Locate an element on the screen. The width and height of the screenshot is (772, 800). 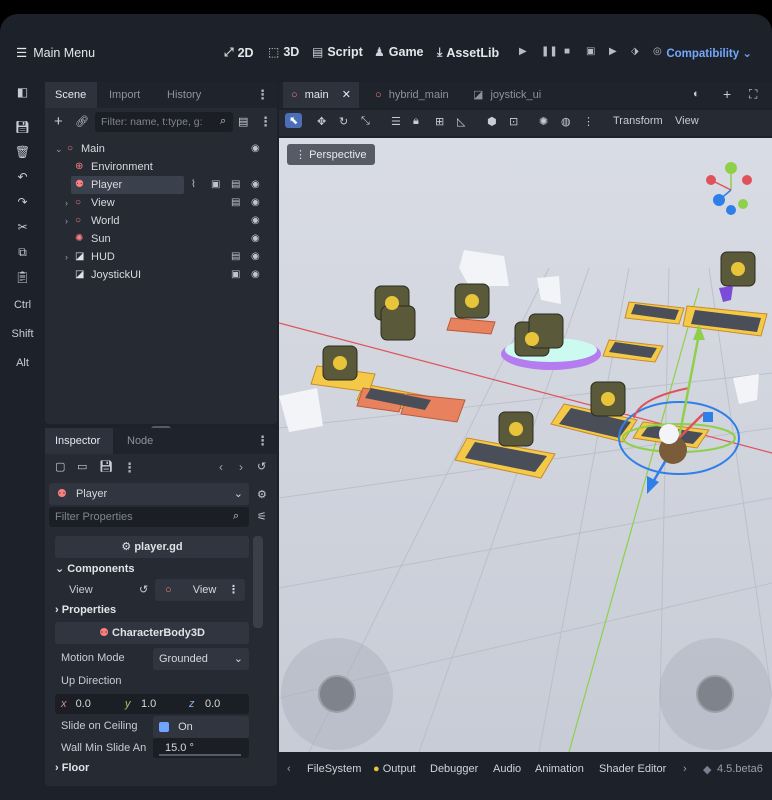
output-tab: ● Output is located at coordinates (394, 769).